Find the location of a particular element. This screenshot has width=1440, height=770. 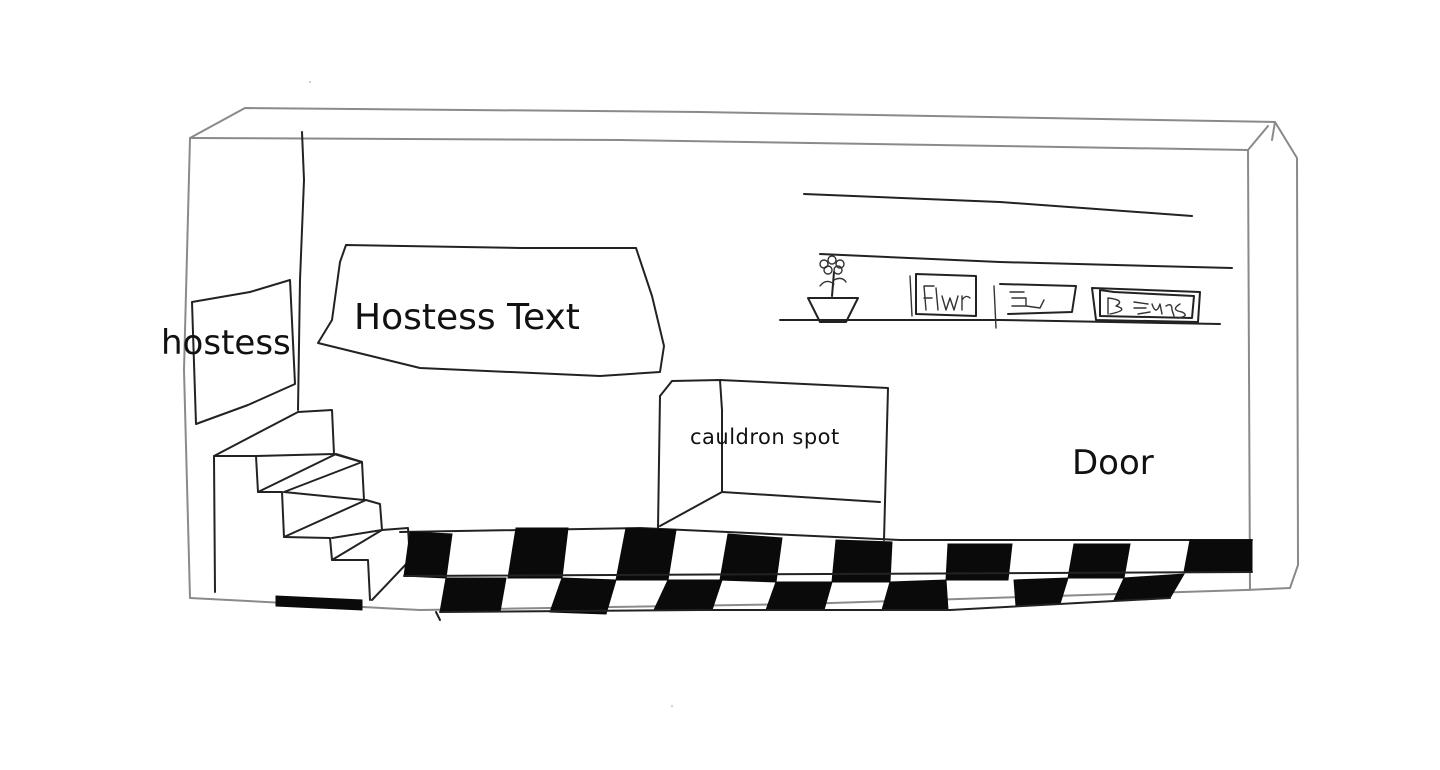

shelf-item-bears-icon is located at coordinates (1146, 305).